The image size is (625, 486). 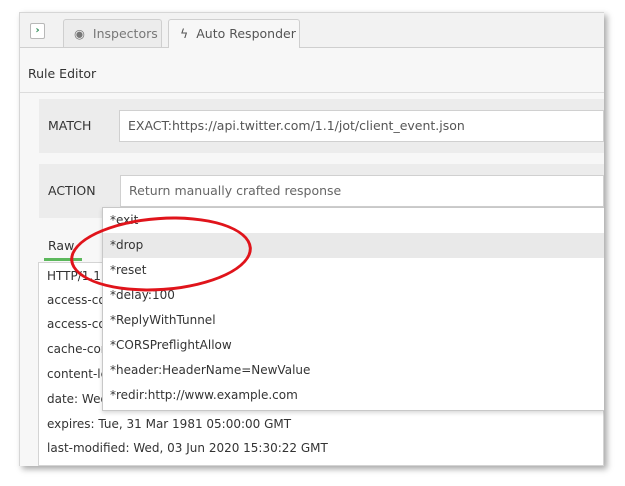 I want to click on header-line: date: Wed, so click(x=78, y=399).